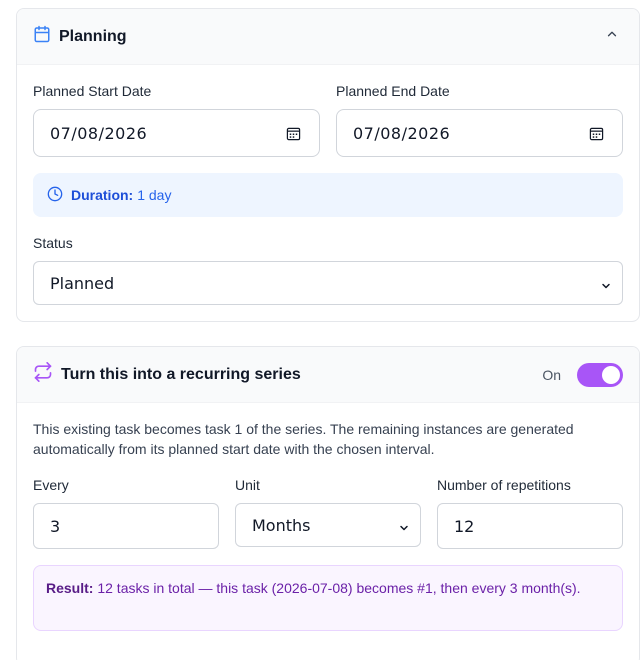 The height and width of the screenshot is (660, 640). Describe the element at coordinates (92, 91) in the screenshot. I see `start-date-label: Planned Start Date` at that location.